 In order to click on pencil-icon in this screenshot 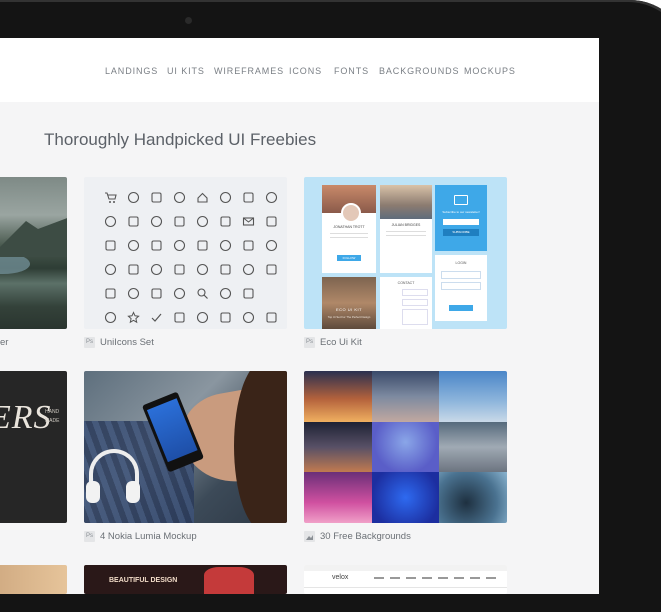, I will do `click(133, 221)`.